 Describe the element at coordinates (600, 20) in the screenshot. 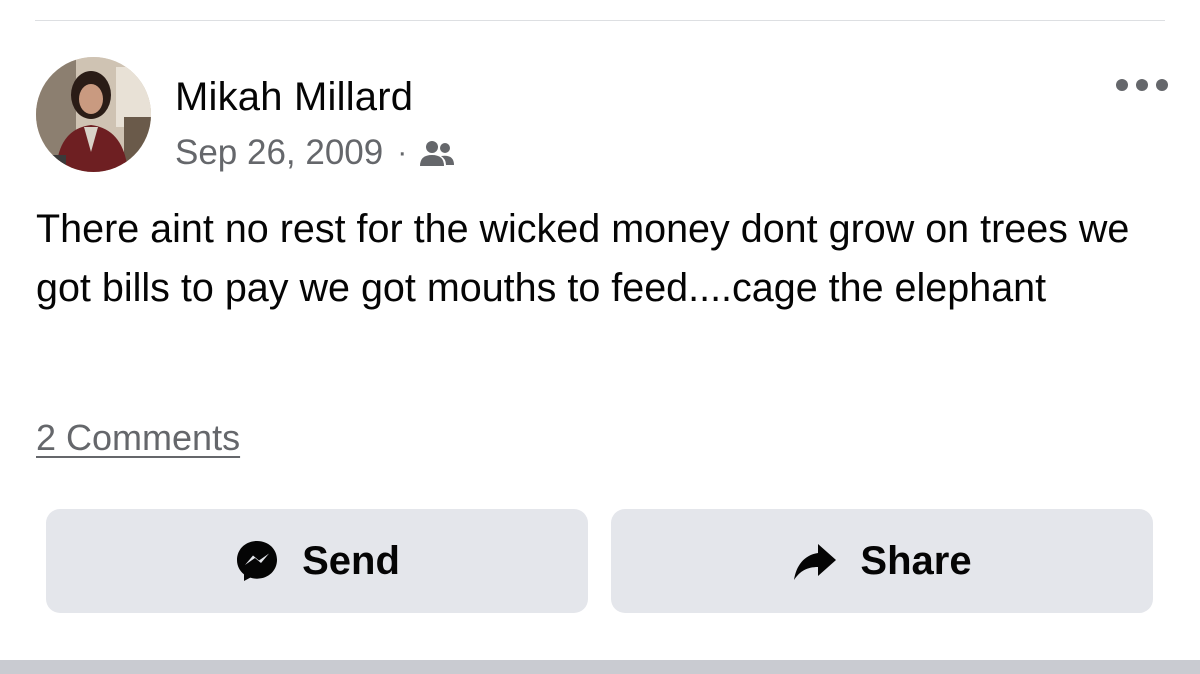

I see `top-divider` at that location.